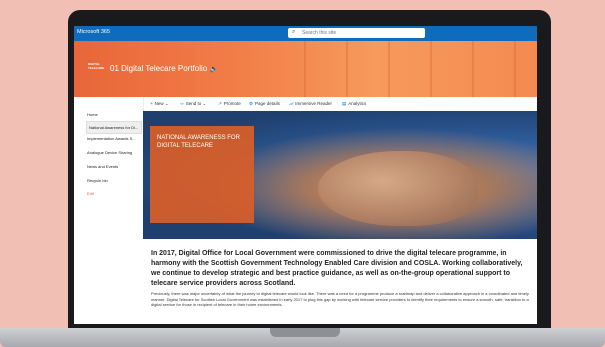 The image size is (605, 347). What do you see at coordinates (398, 188) in the screenshot?
I see `hands-photo` at bounding box center [398, 188].